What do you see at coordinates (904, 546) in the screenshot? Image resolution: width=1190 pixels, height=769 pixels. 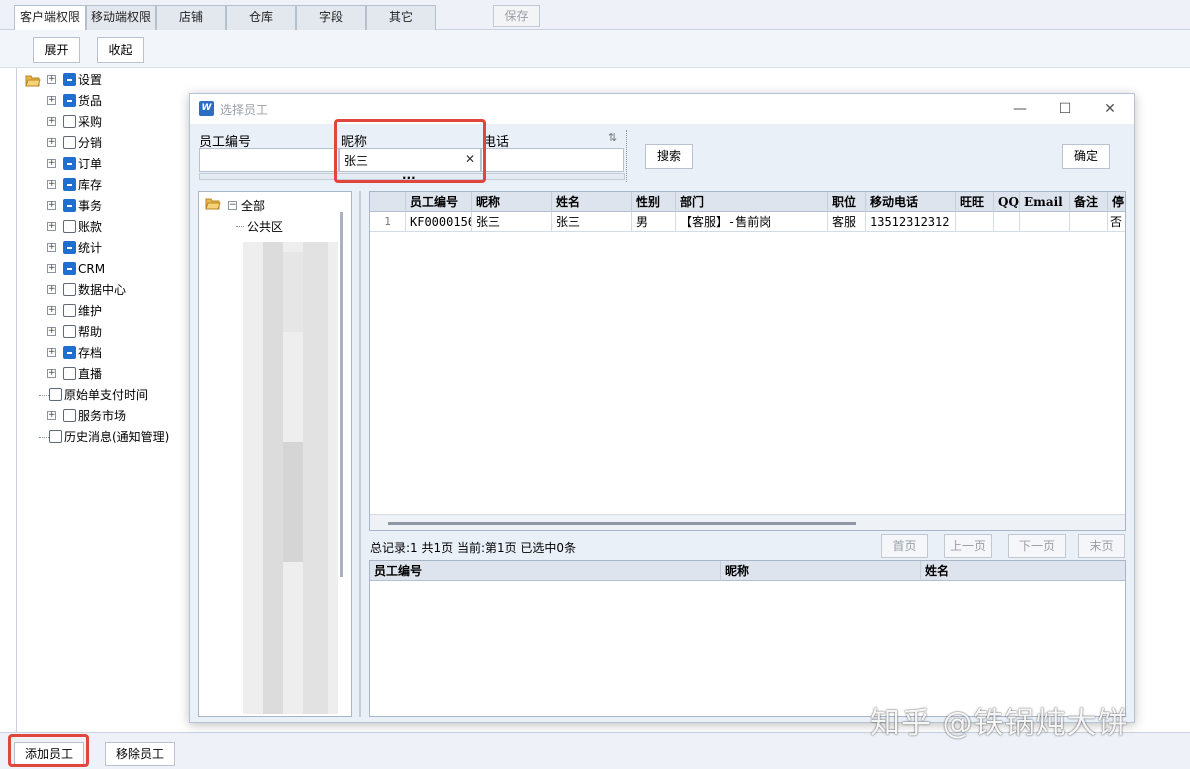 I see `first-page-button: 首页` at bounding box center [904, 546].